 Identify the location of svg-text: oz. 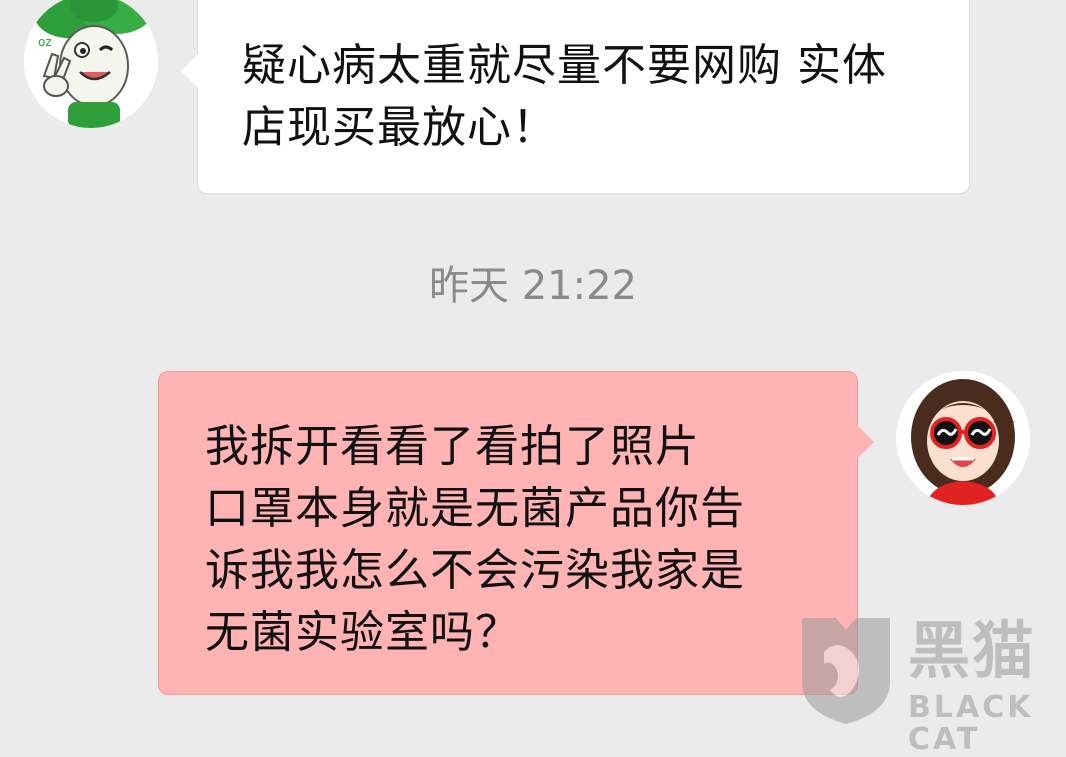
(45, 42).